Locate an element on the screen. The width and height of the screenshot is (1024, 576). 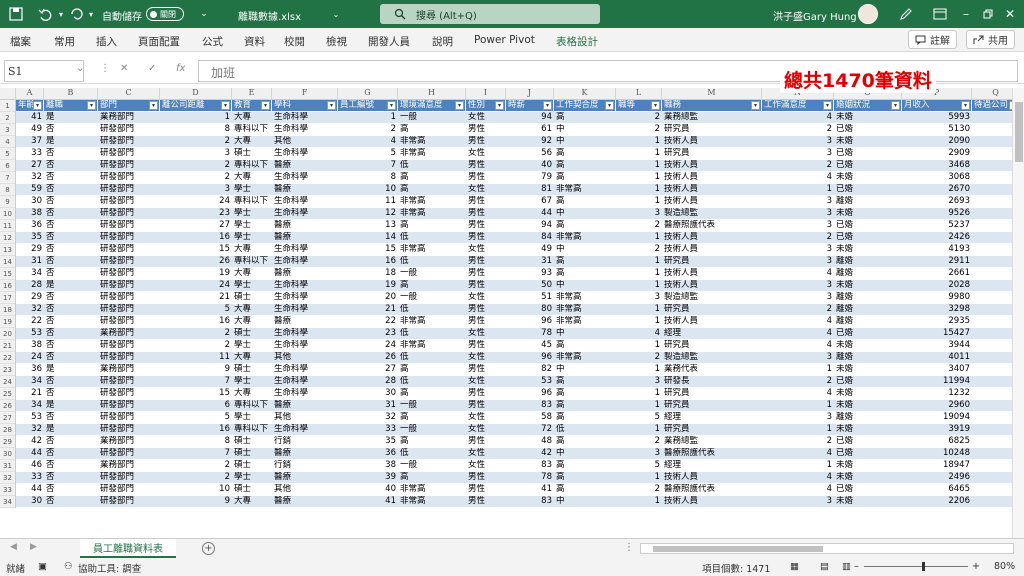
undo-icon is located at coordinates (45, 14).